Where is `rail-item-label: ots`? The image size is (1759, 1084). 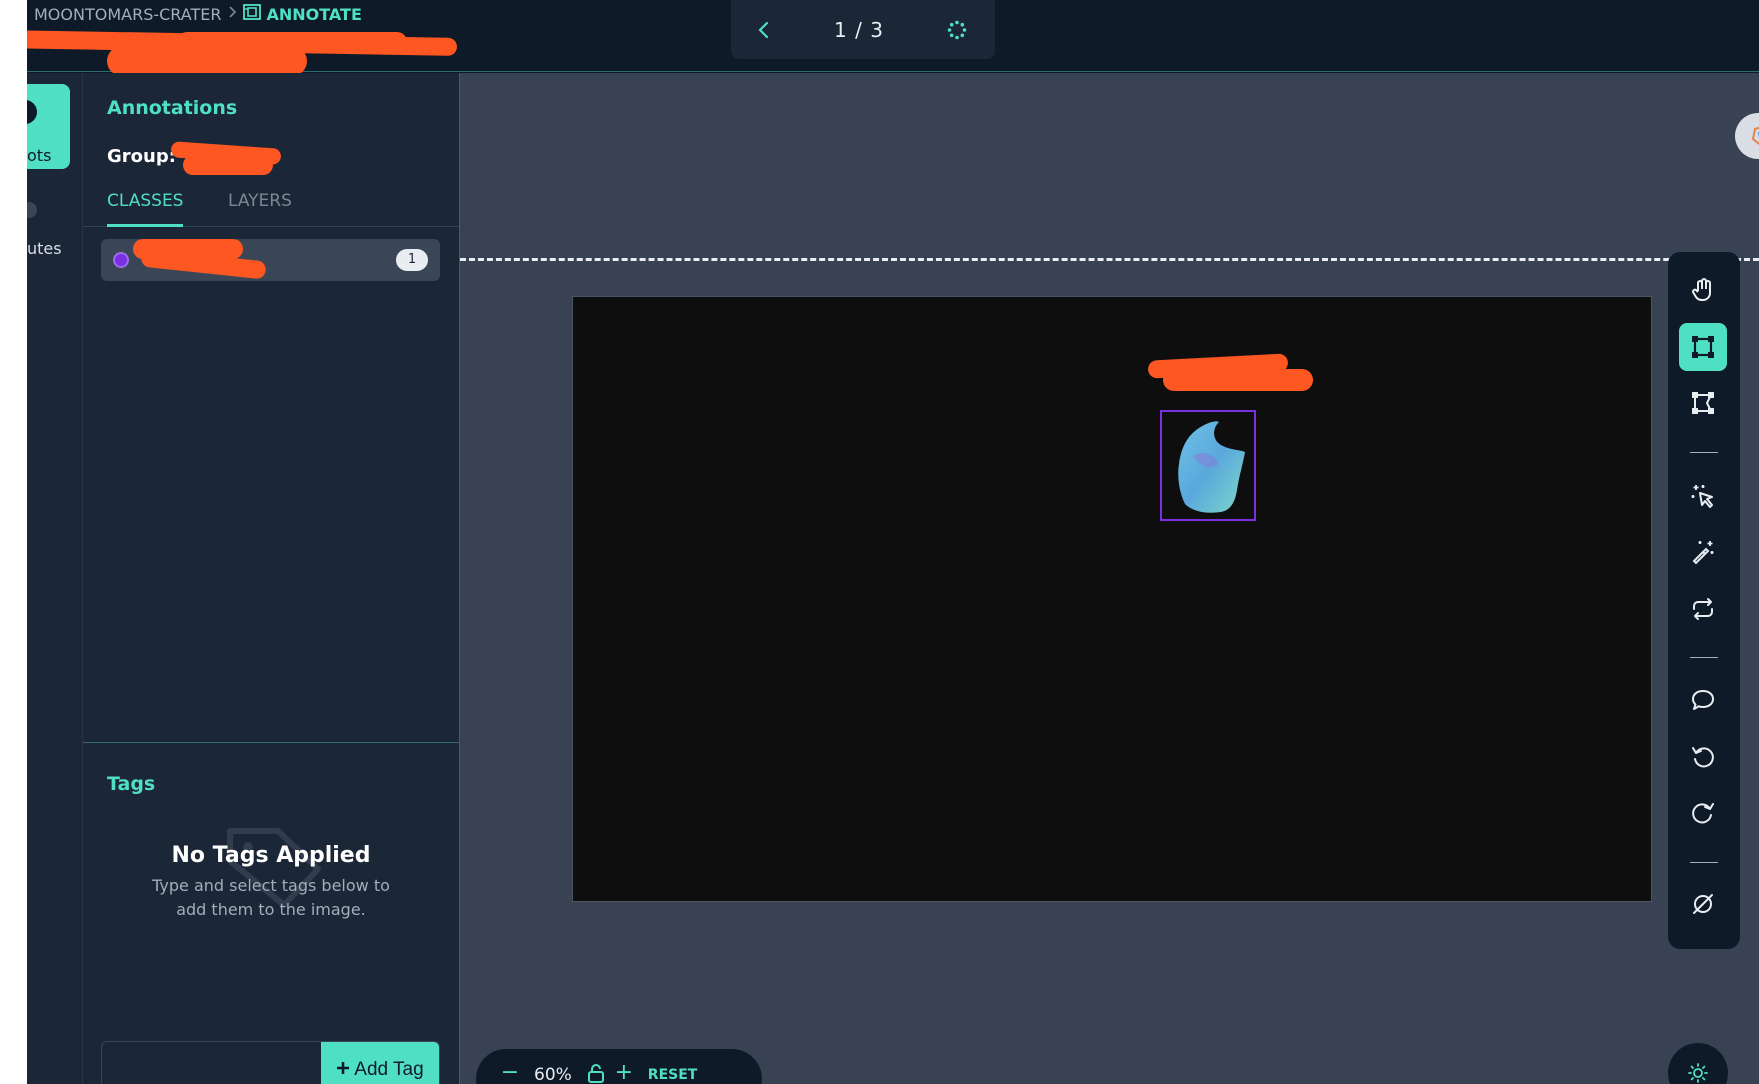 rail-item-label: ots is located at coordinates (39, 155).